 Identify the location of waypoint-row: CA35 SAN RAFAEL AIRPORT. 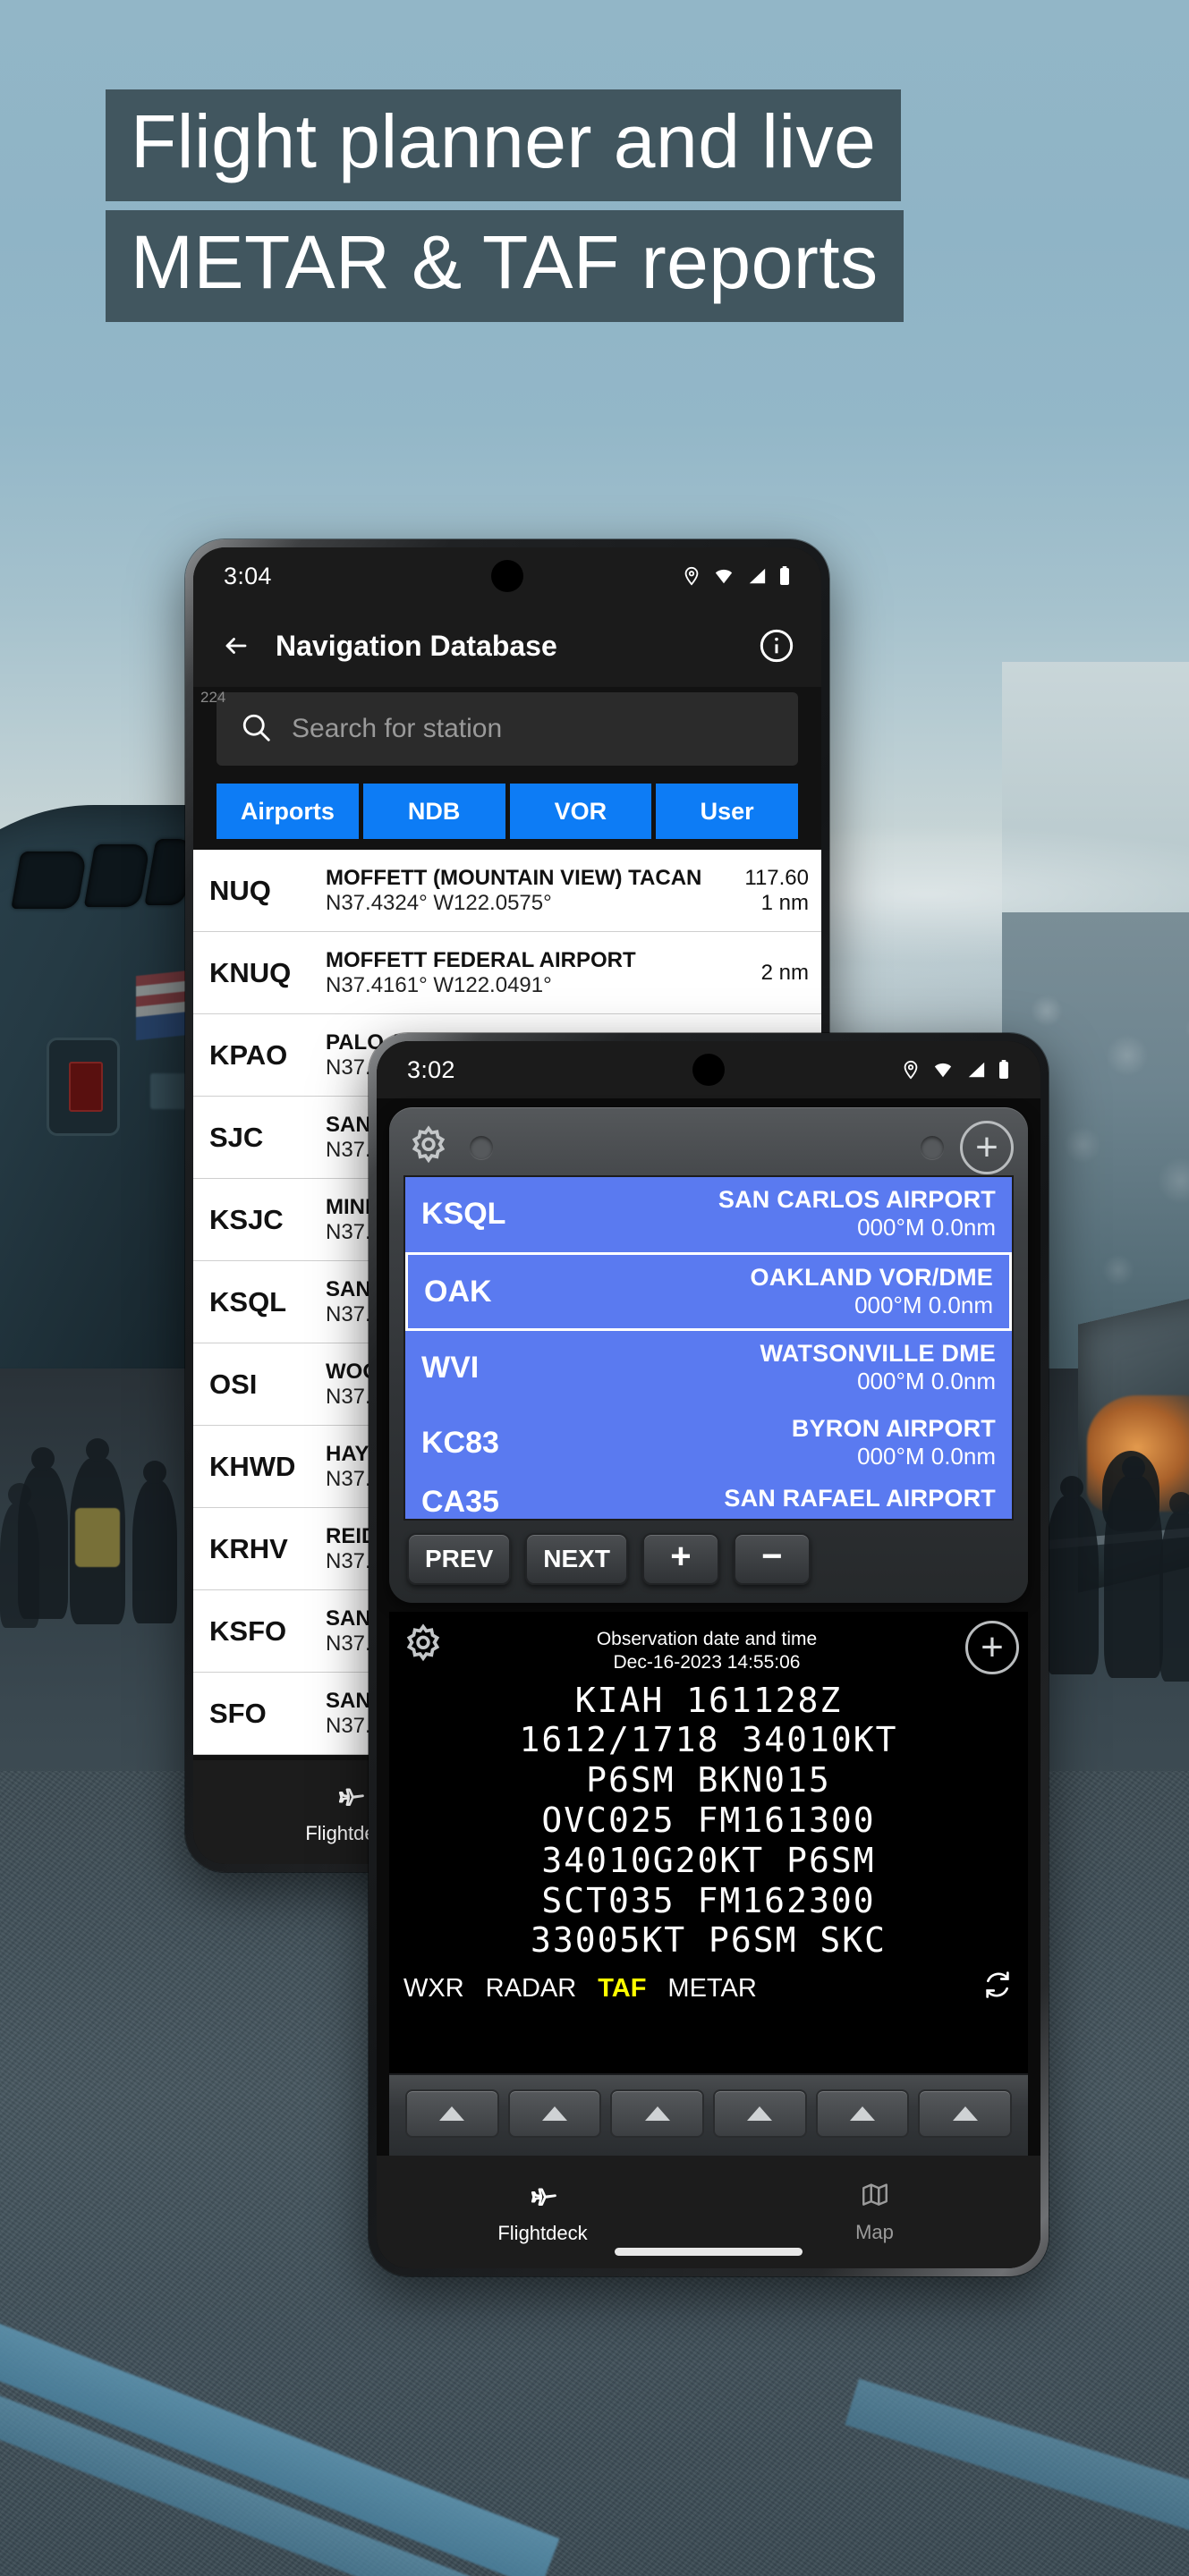
(708, 1500).